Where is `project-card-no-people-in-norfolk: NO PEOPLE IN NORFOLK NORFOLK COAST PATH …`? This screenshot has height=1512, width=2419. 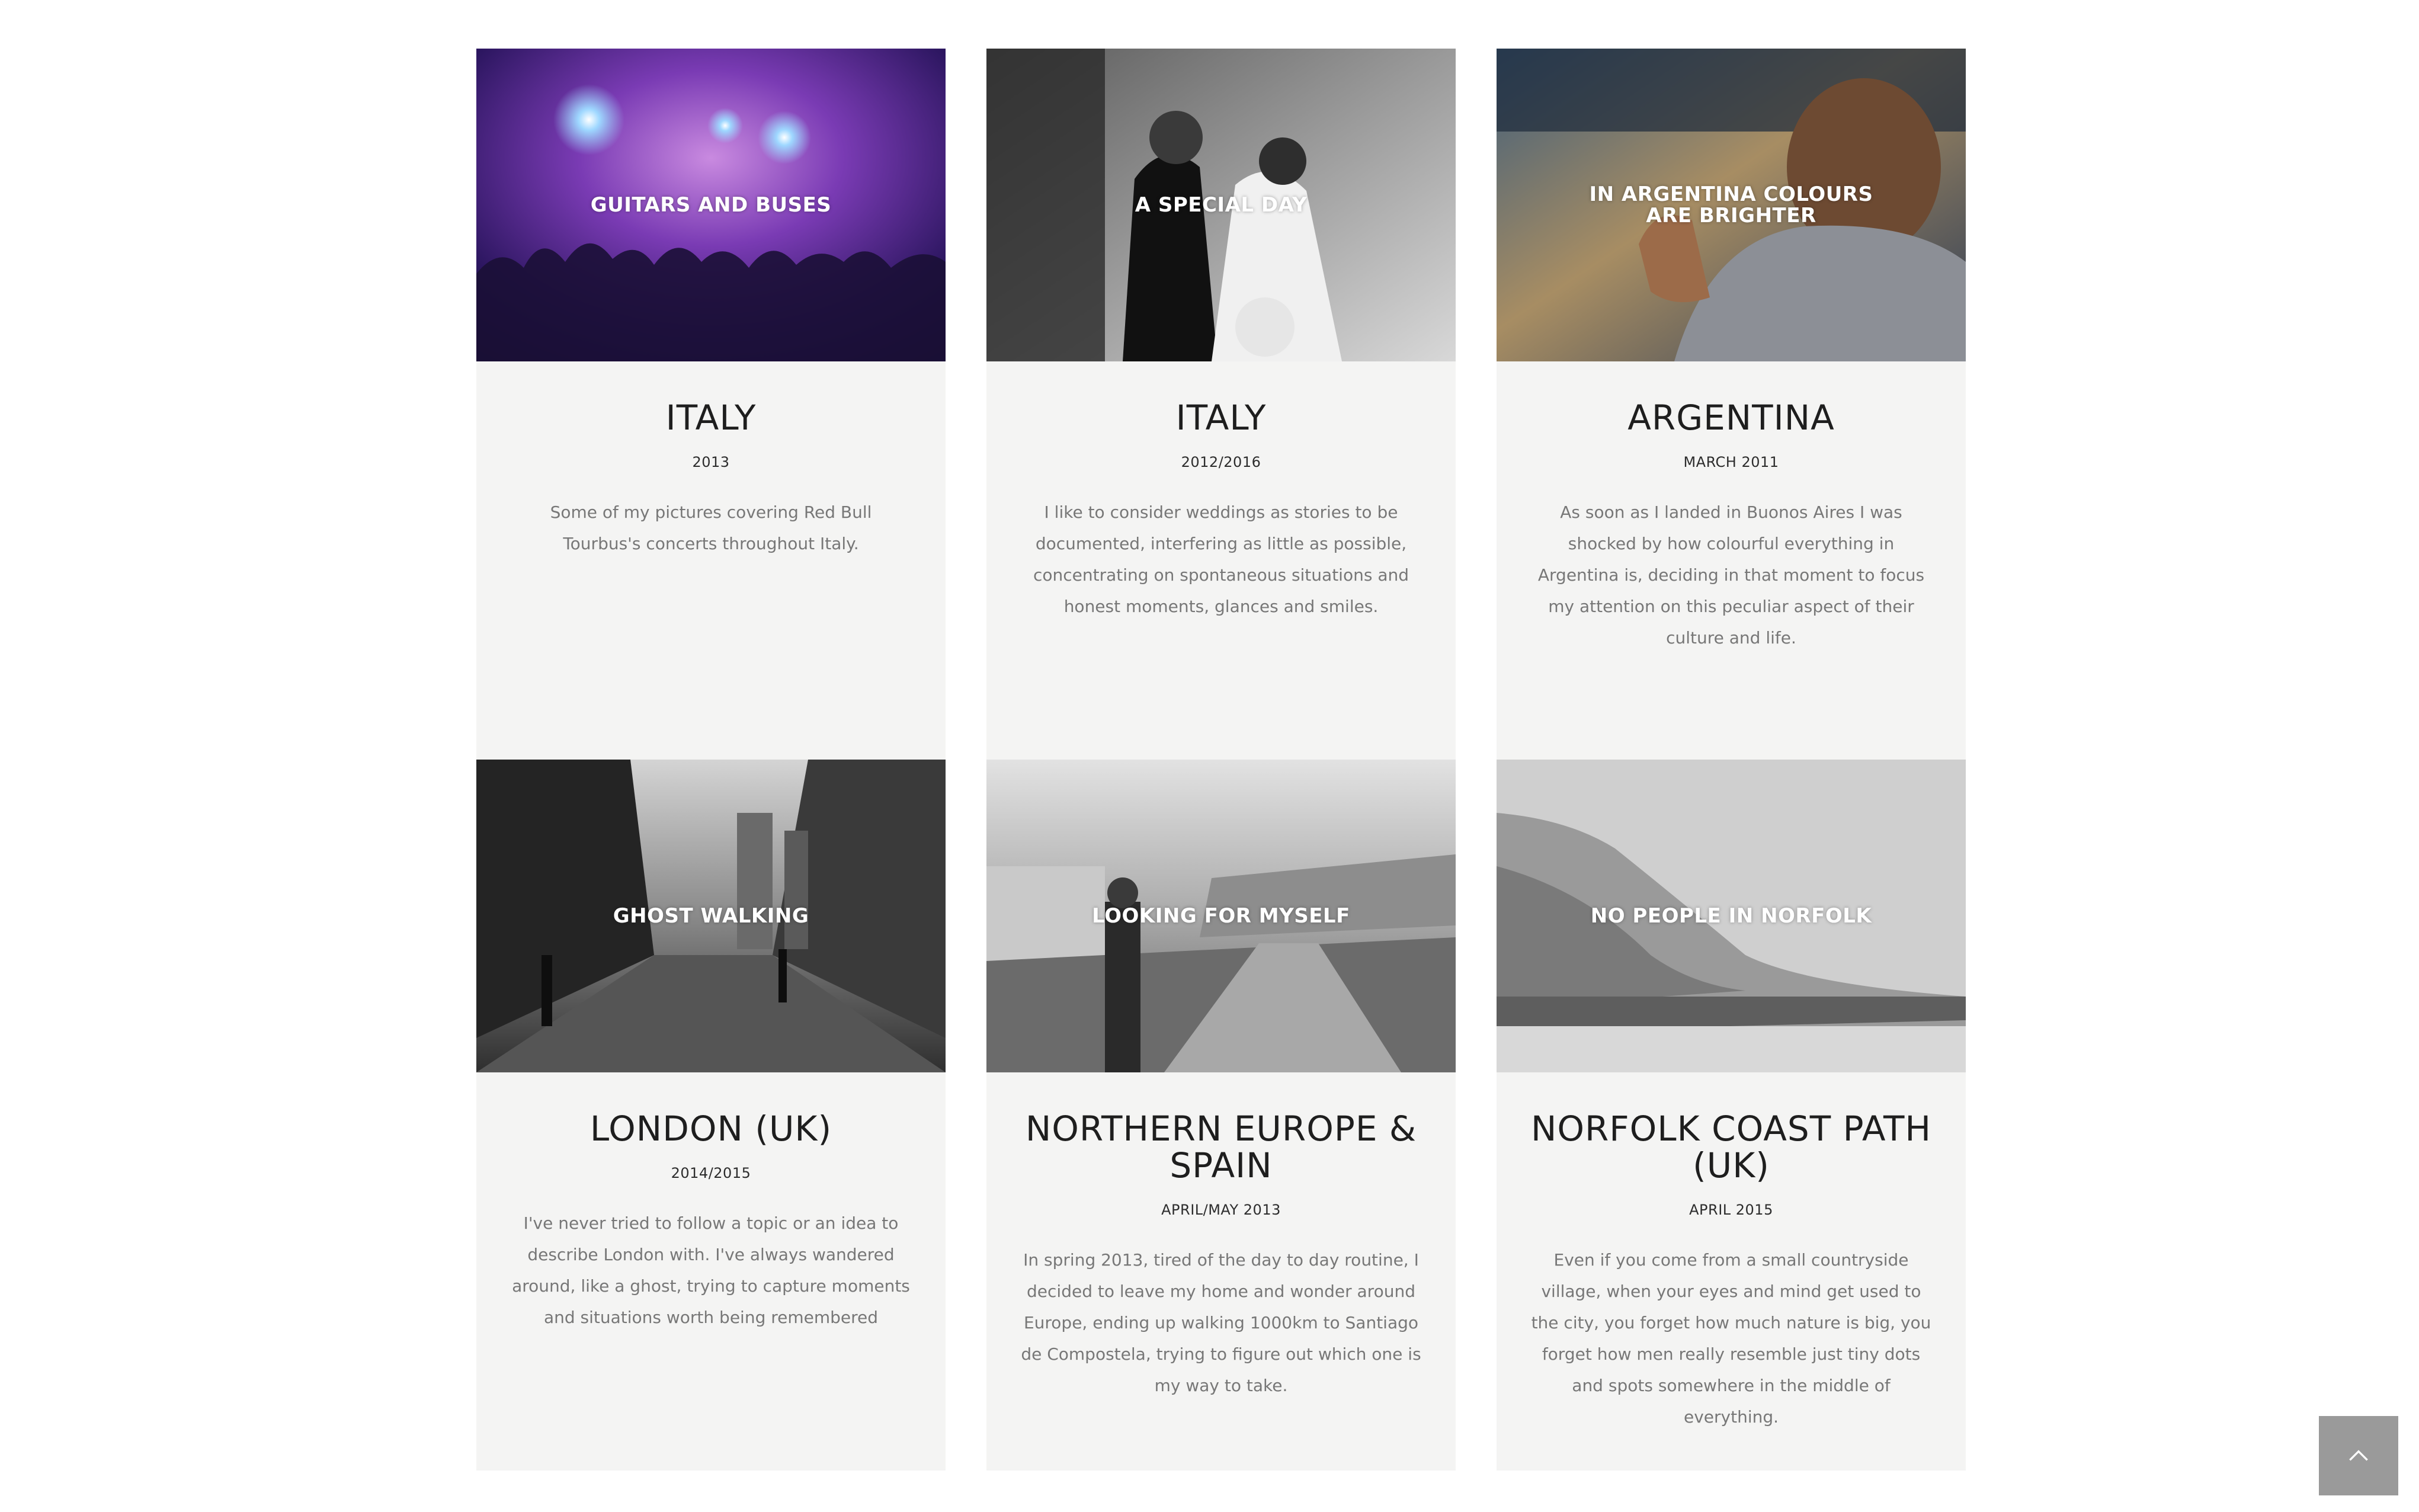
project-card-no-people-in-norfolk: NO PEOPLE IN NORFOLK NORFOLK COAST PATH … is located at coordinates (1731, 1115).